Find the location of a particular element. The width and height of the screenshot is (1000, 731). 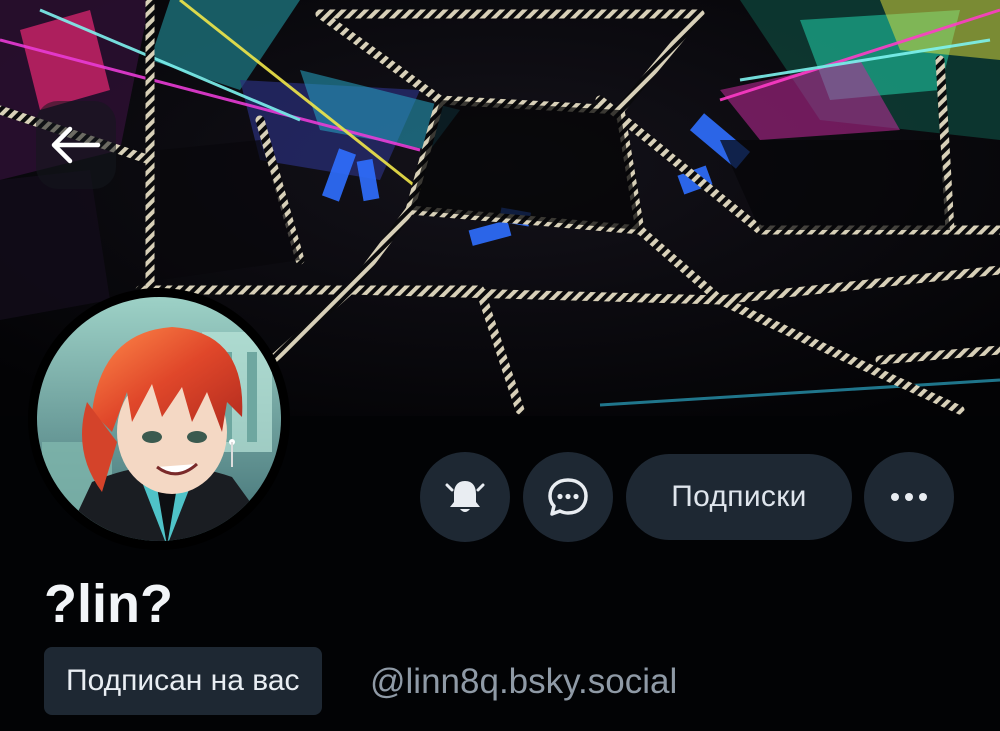

follows-you-badge: Подписан на вас is located at coordinates (183, 681).